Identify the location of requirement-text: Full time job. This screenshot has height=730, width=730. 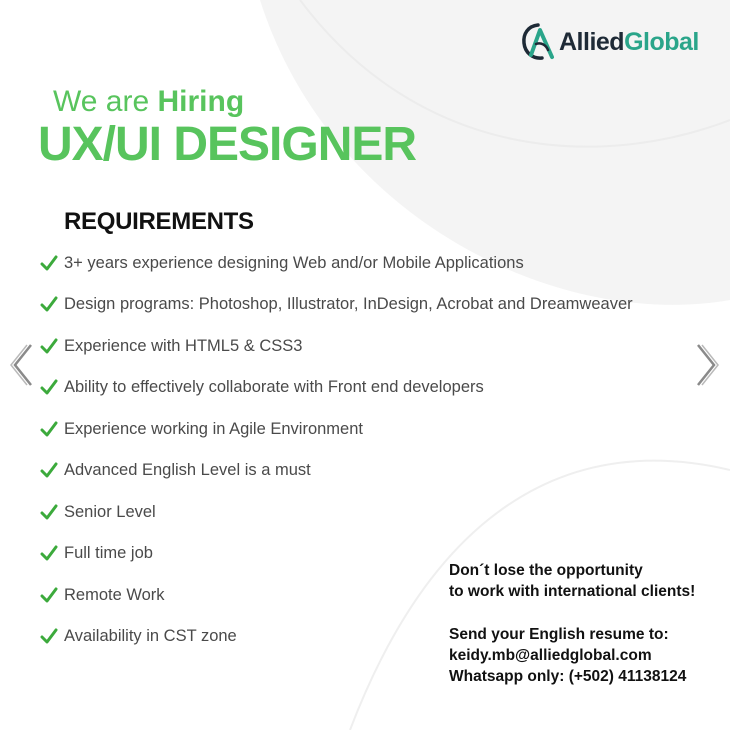
(108, 552).